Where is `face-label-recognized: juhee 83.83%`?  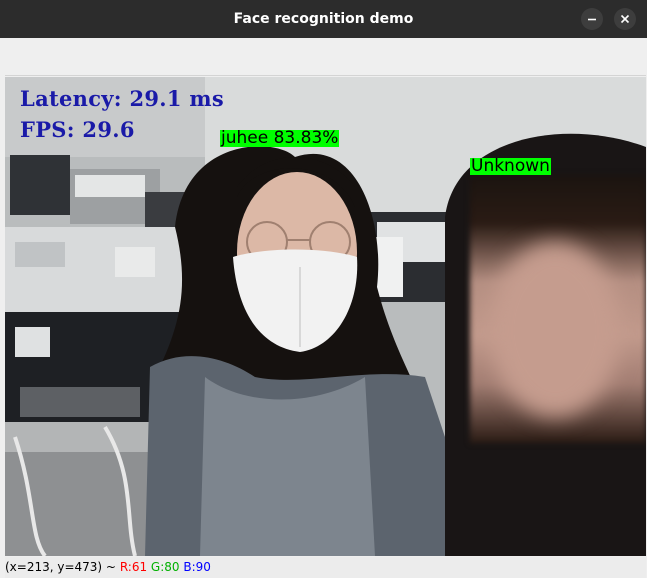
face-label-recognized: juhee 83.83% is located at coordinates (280, 138).